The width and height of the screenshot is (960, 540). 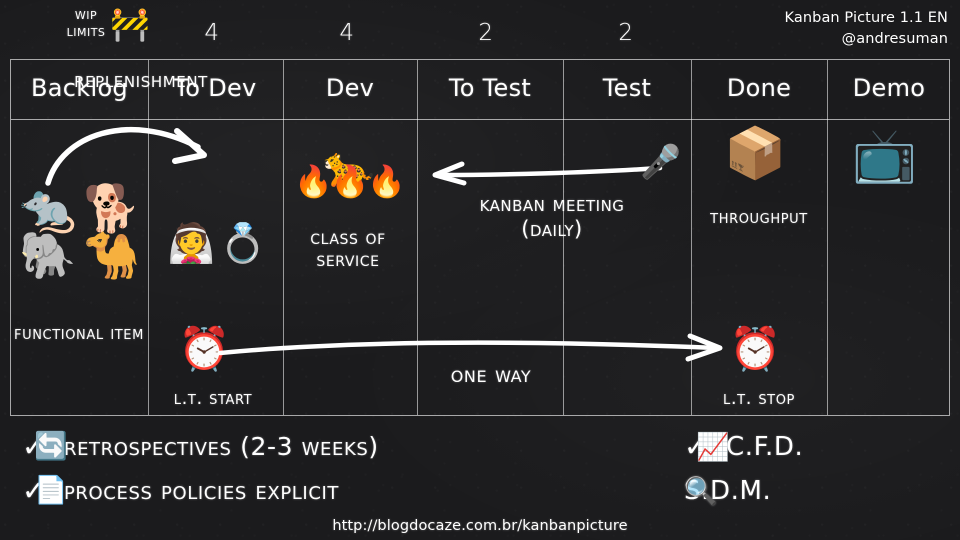 What do you see at coordinates (141, 80) in the screenshot?
I see `replenishment-label: Replenishment` at bounding box center [141, 80].